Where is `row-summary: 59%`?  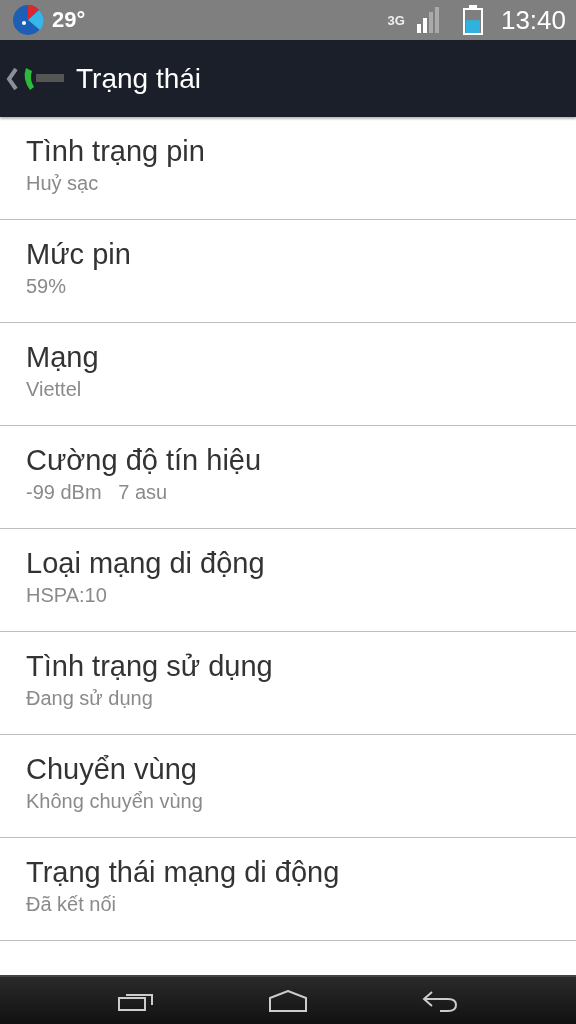
row-summary: 59% is located at coordinates (47, 286).